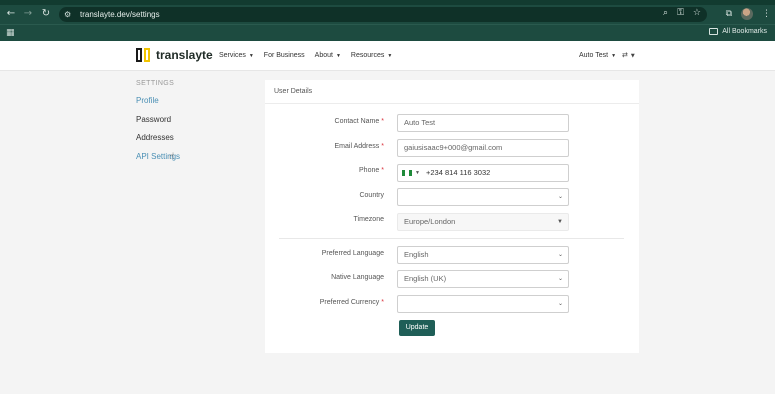 This screenshot has height=394, width=775. What do you see at coordinates (744, 31) in the screenshot?
I see `all-bookmarks-label: All Bookmarks` at bounding box center [744, 31].